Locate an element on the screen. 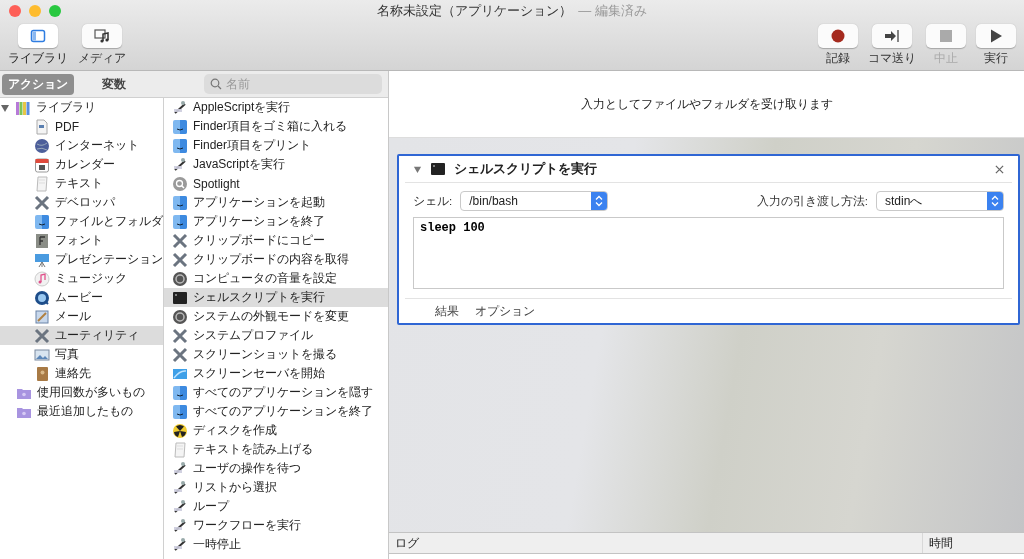 The width and height of the screenshot is (1024, 559). library-item: 最近追加したもの is located at coordinates (81, 411).